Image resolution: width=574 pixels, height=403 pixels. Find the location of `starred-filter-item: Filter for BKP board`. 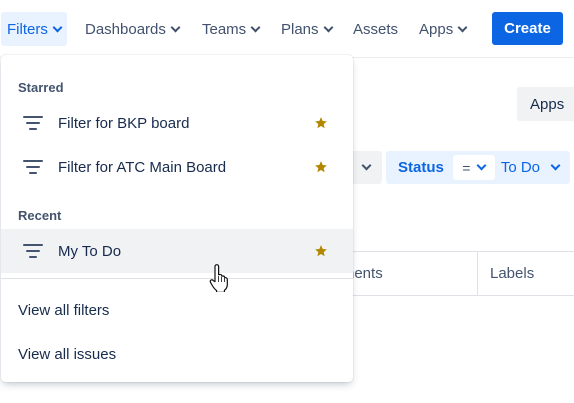

starred-filter-item: Filter for BKP board is located at coordinates (177, 123).